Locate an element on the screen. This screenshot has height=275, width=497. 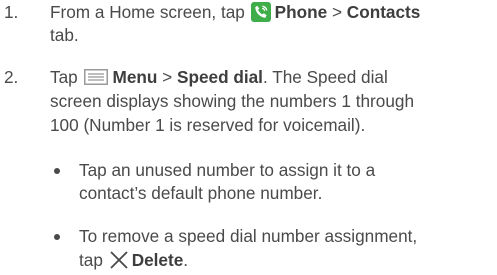
menu-icon is located at coordinates (95, 77).